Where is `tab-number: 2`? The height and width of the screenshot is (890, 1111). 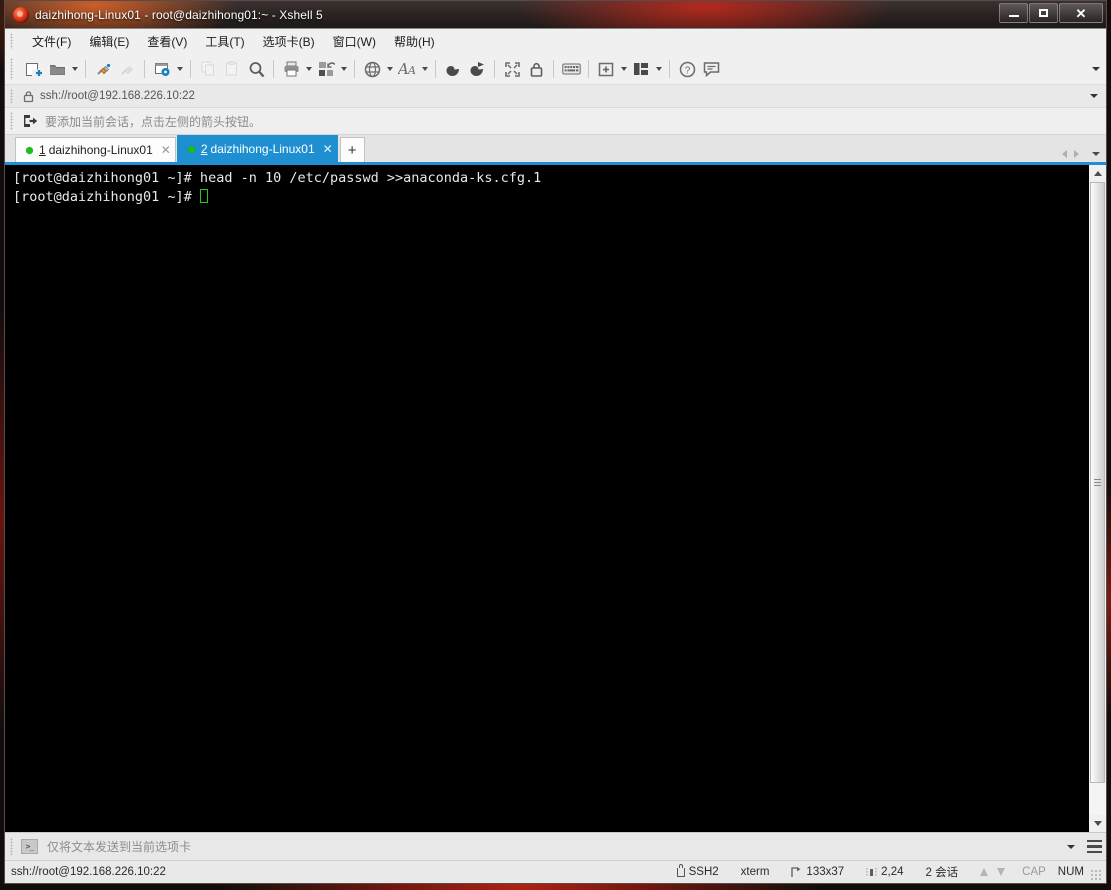 tab-number: 2 is located at coordinates (204, 149).